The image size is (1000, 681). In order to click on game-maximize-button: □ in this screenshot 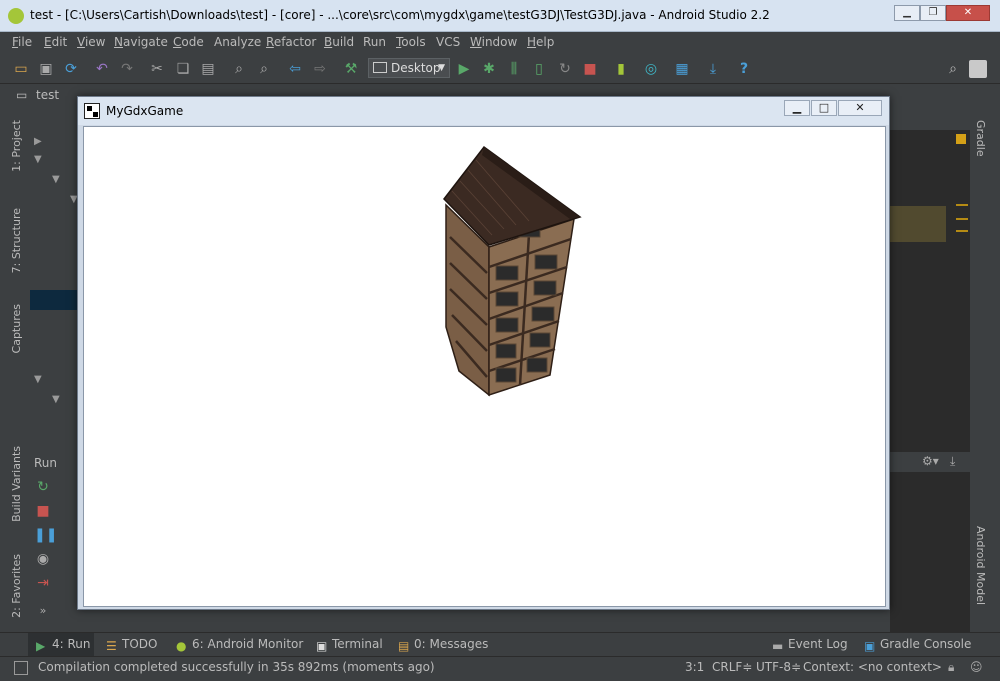, I will do `click(824, 108)`.